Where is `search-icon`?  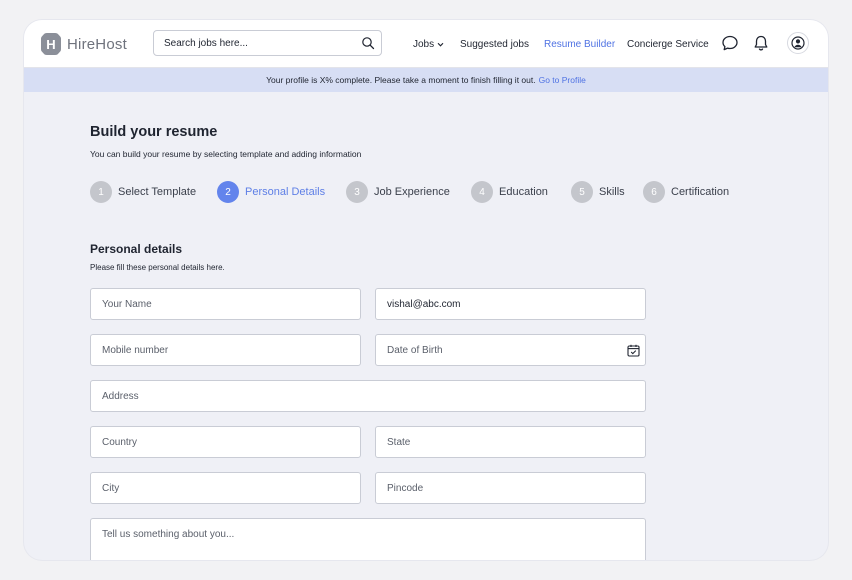
search-icon is located at coordinates (368, 43).